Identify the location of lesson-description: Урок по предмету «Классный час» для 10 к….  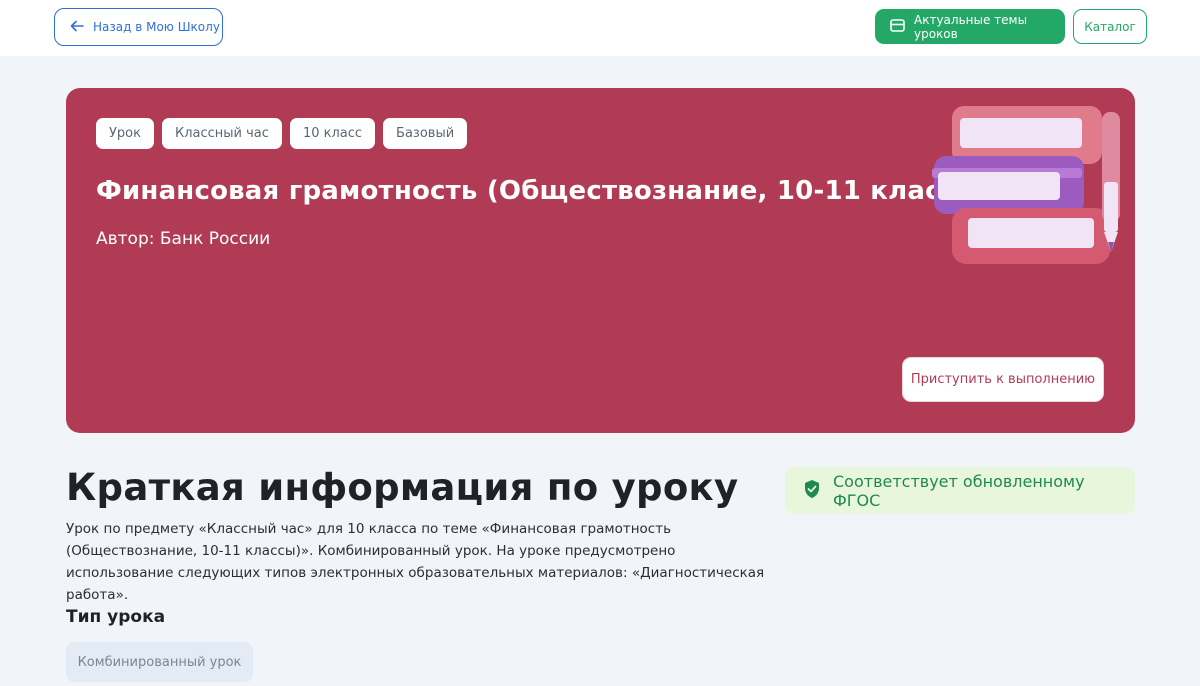
(415, 562).